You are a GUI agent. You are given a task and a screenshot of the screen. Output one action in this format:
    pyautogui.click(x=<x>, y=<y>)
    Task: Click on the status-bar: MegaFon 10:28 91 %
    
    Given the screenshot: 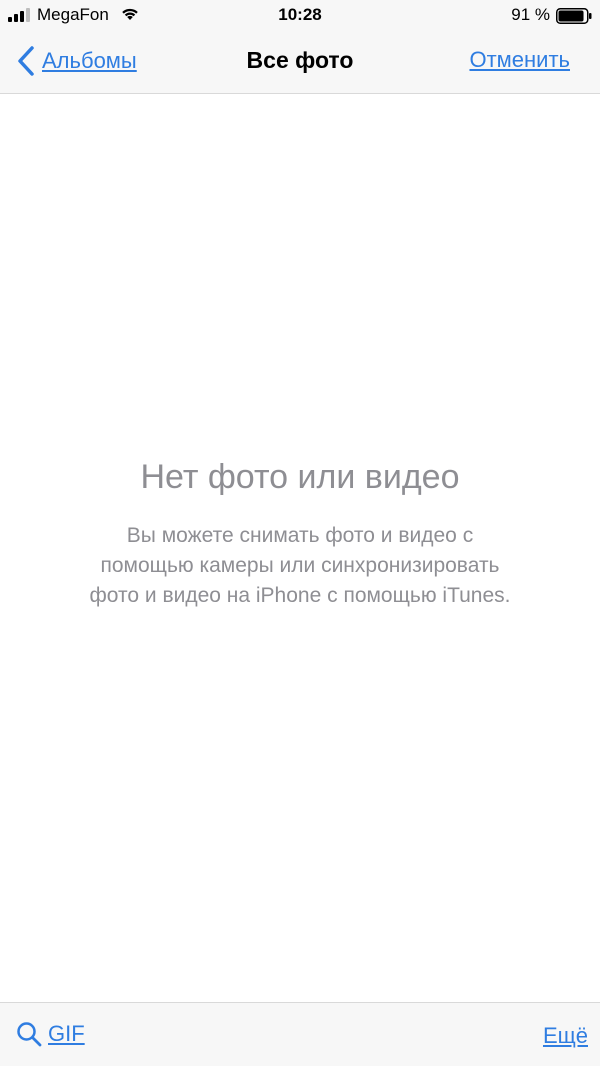 What is the action you would take?
    pyautogui.click(x=300, y=16)
    